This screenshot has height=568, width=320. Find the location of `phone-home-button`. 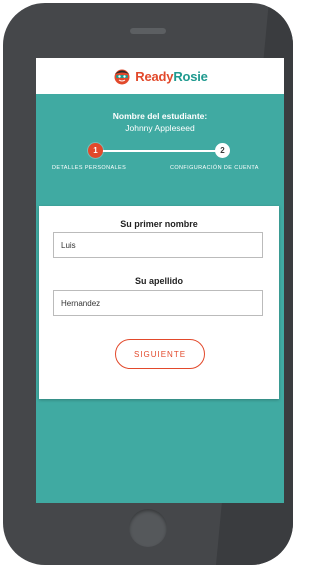

phone-home-button is located at coordinates (148, 528).